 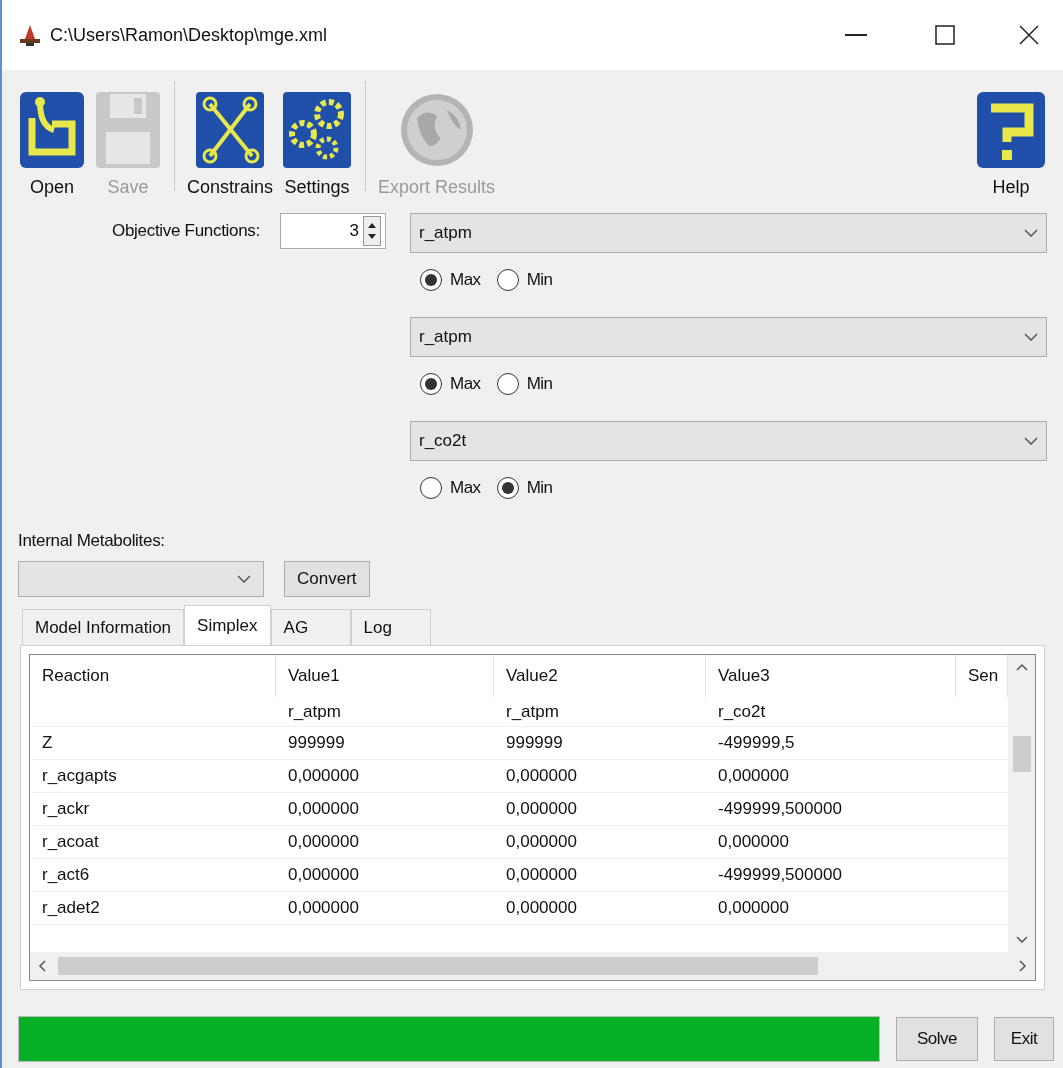 I want to click on gears-icon, so click(x=317, y=130).